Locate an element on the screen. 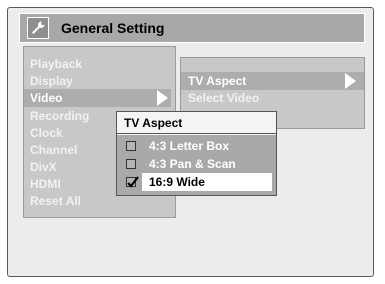 This screenshot has height=284, width=385. checkbox-checked-icon is located at coordinates (132, 182).